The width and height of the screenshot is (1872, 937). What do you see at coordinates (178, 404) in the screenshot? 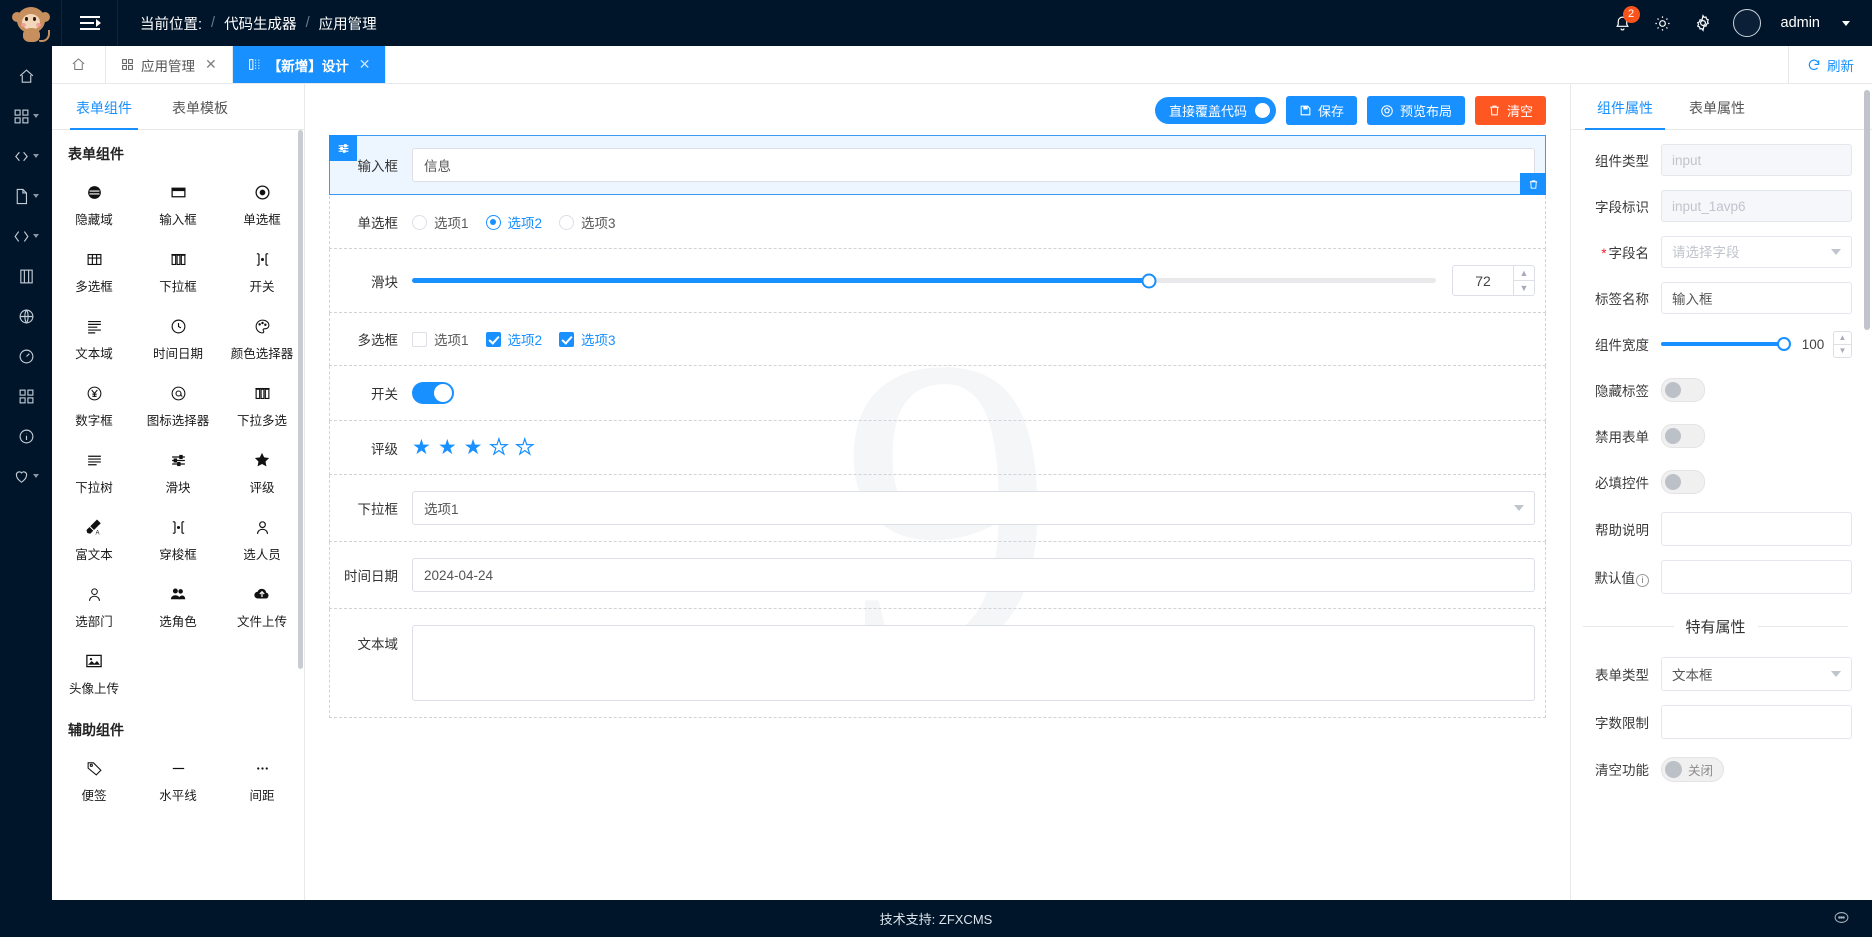
I see `palette-item-icon-picker: 图标选择器` at bounding box center [178, 404].